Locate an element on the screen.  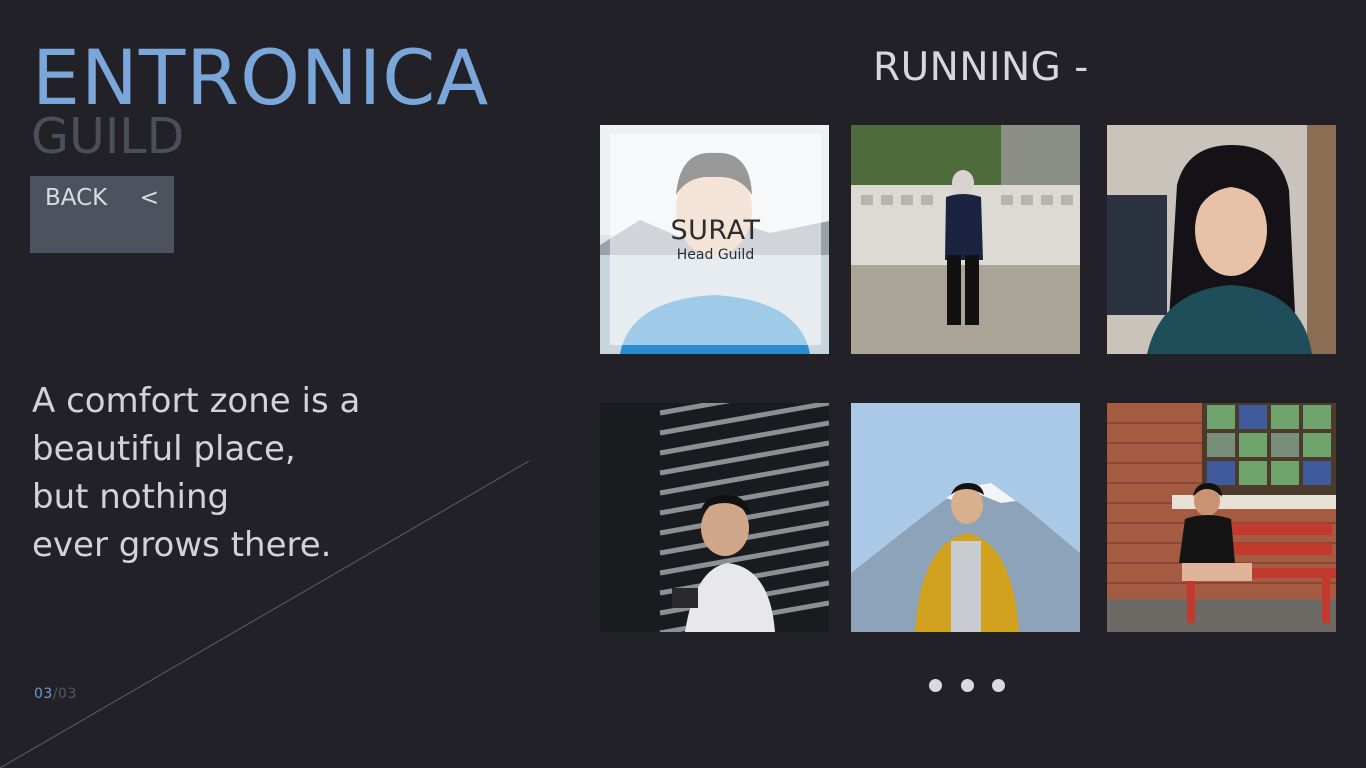
portrait-shutters-image is located at coordinates (714, 517).